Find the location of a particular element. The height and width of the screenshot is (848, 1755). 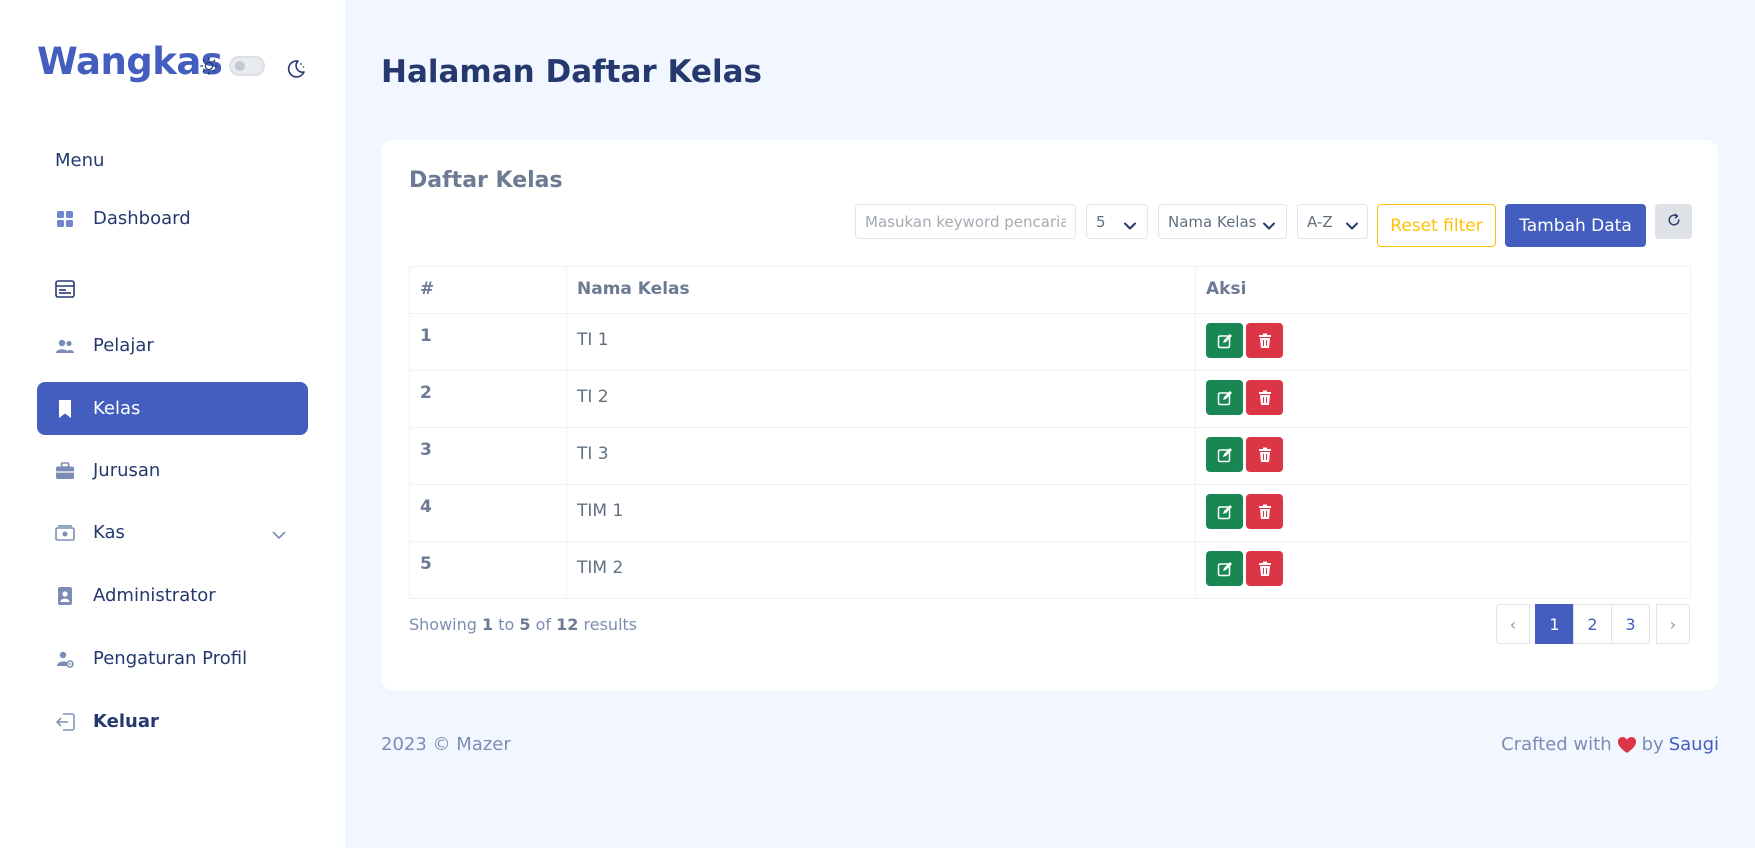

logout-icon is located at coordinates (65, 722).